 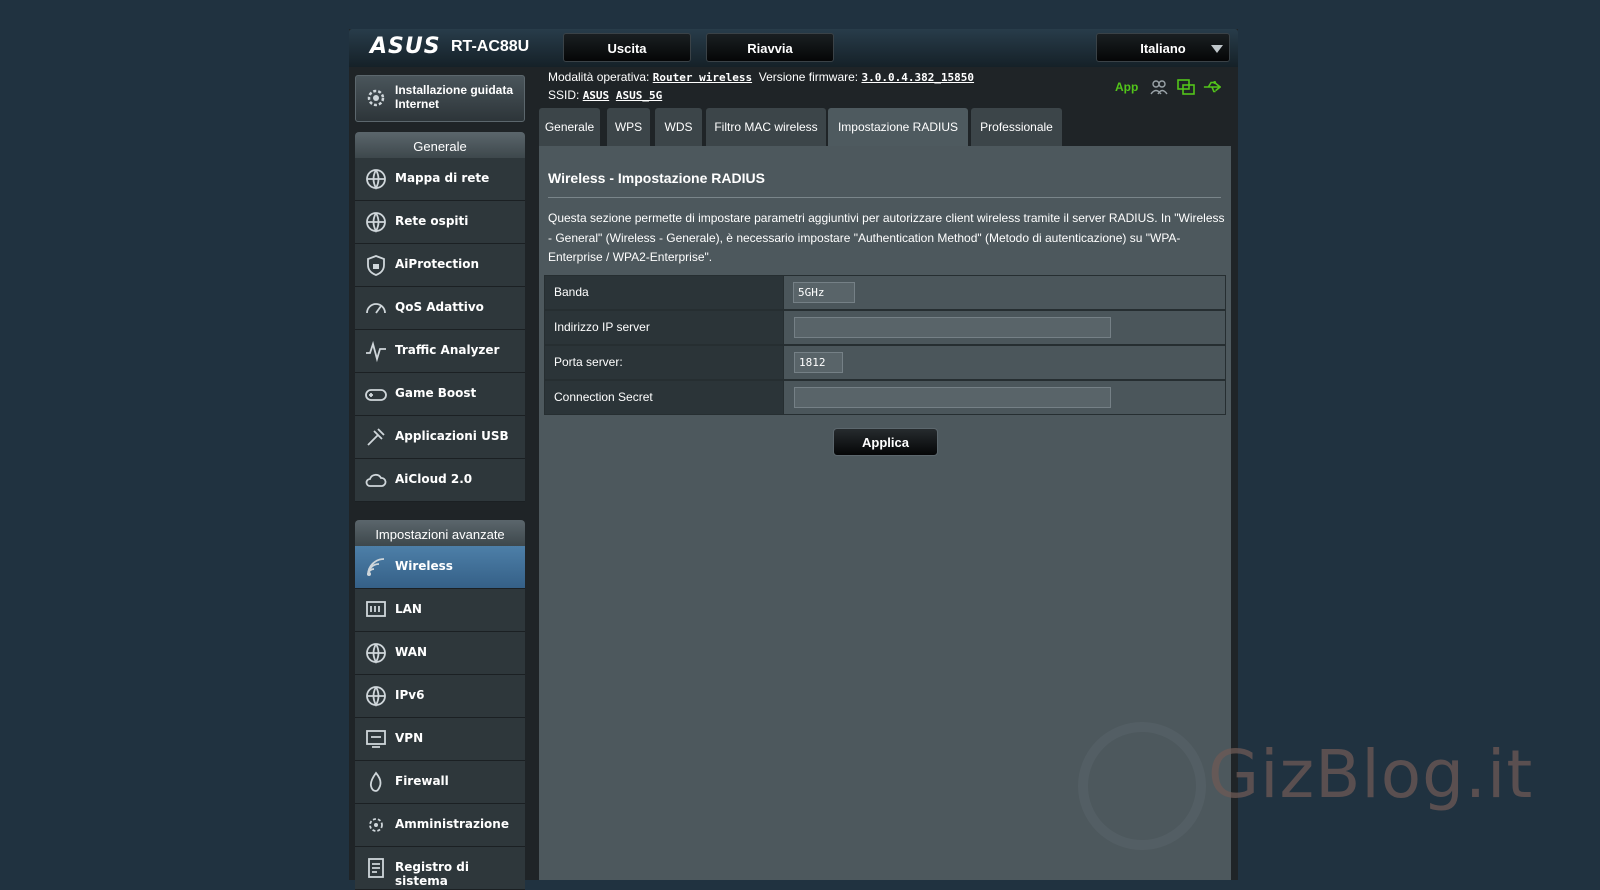 I want to click on sidebar-item-vpn: VPN, so click(x=440, y=739).